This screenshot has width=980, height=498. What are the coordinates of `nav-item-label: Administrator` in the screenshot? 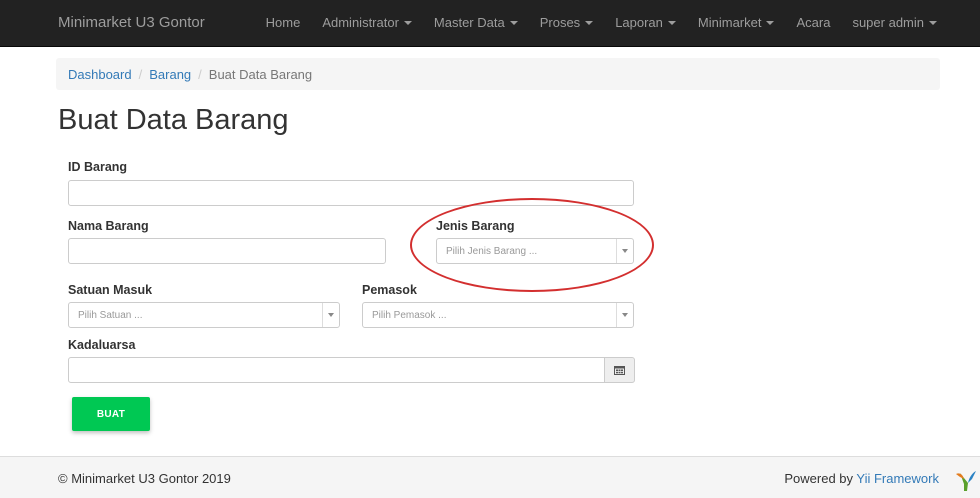 It's located at (360, 22).